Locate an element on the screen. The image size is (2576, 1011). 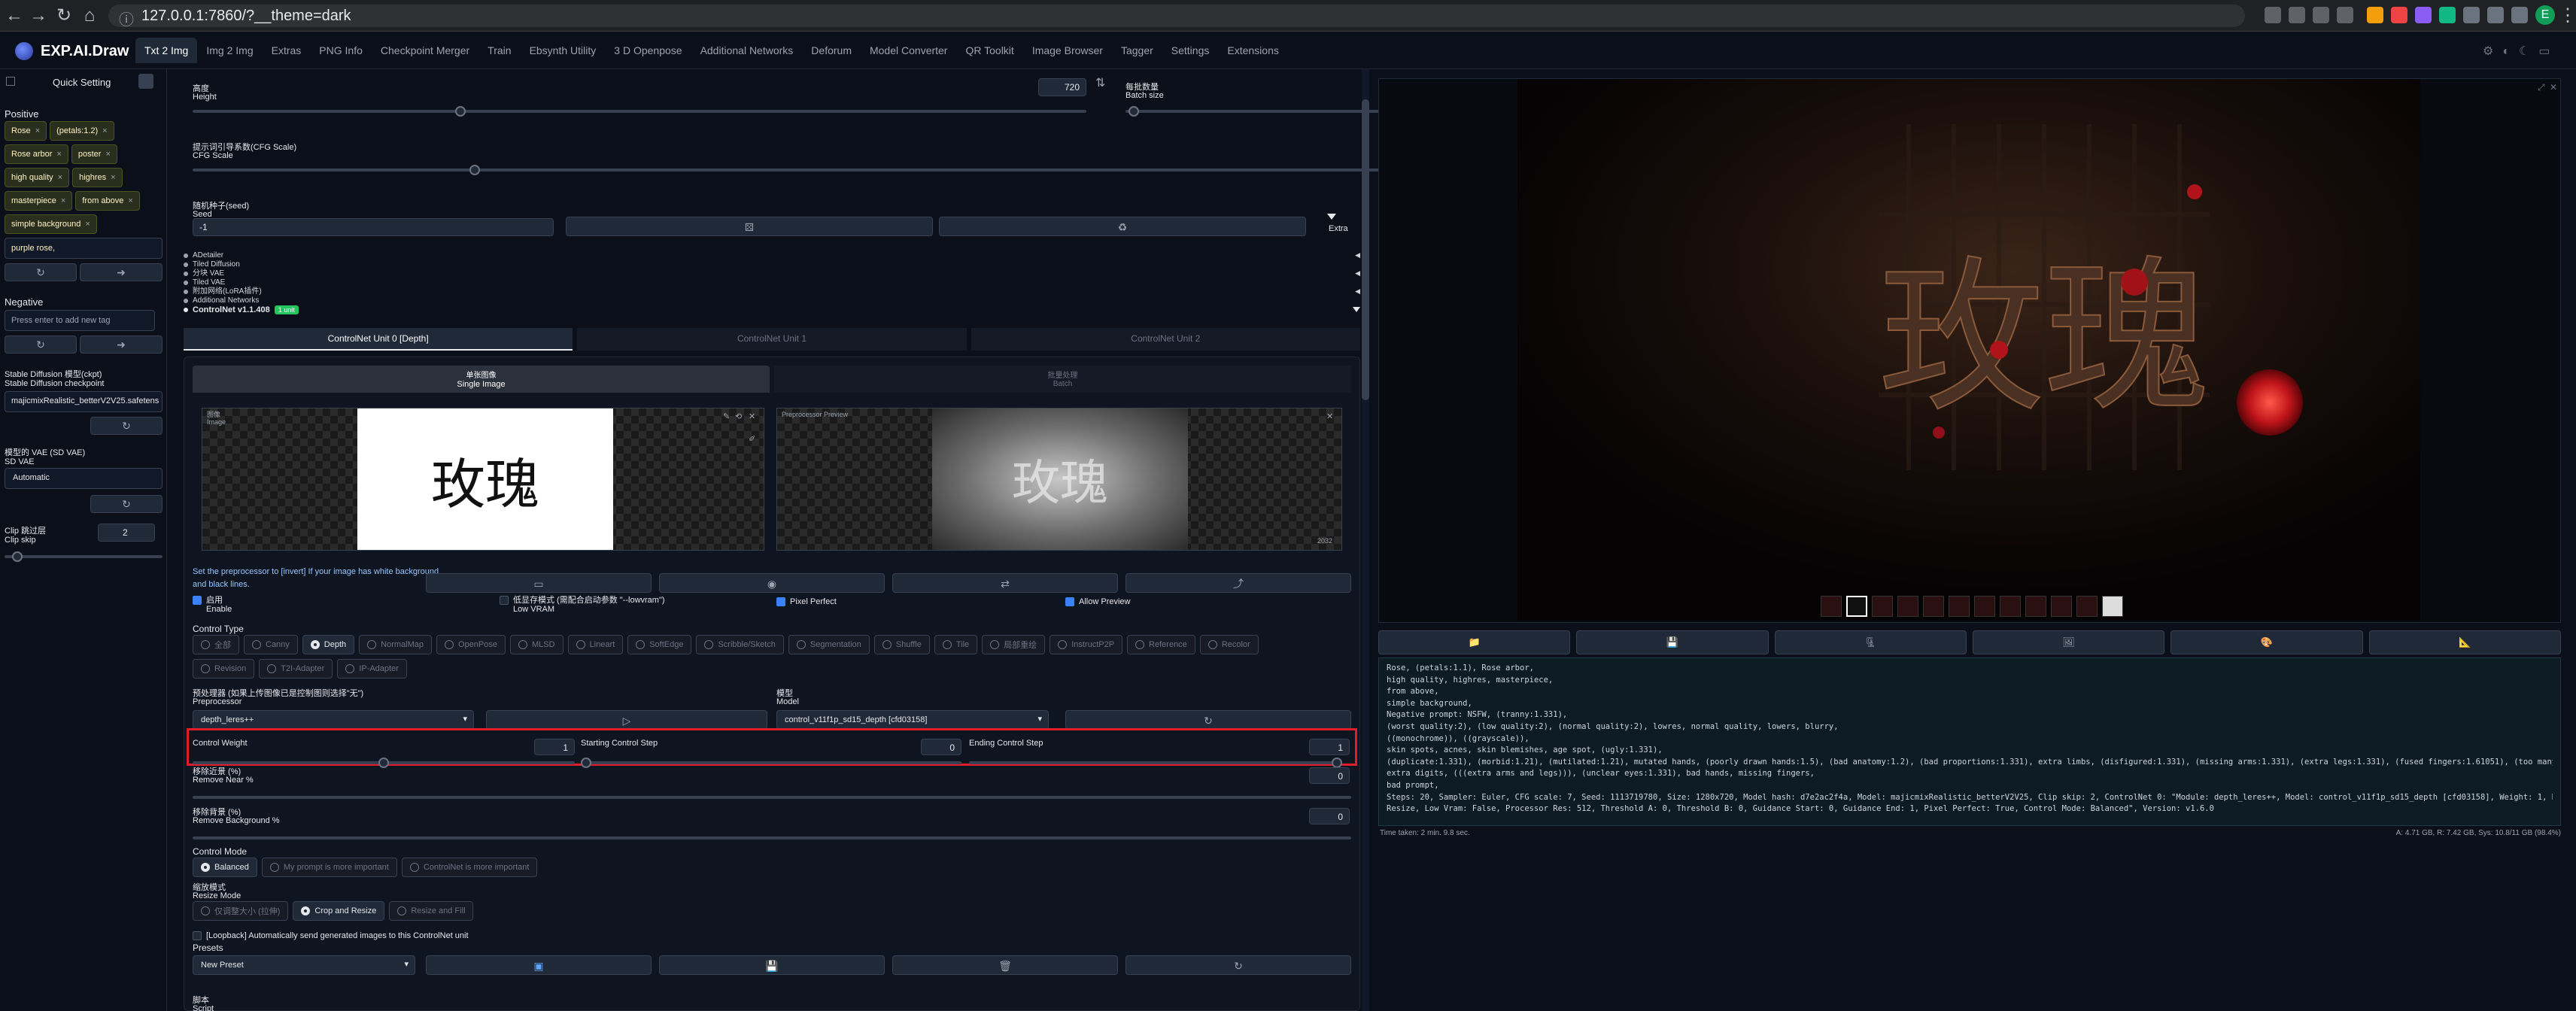
kebab-menu-icon: ⋮ is located at coordinates (2566, 16).